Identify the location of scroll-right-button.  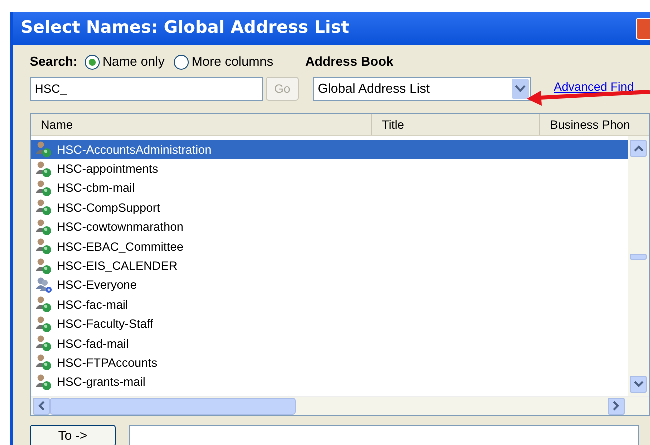
(616, 406).